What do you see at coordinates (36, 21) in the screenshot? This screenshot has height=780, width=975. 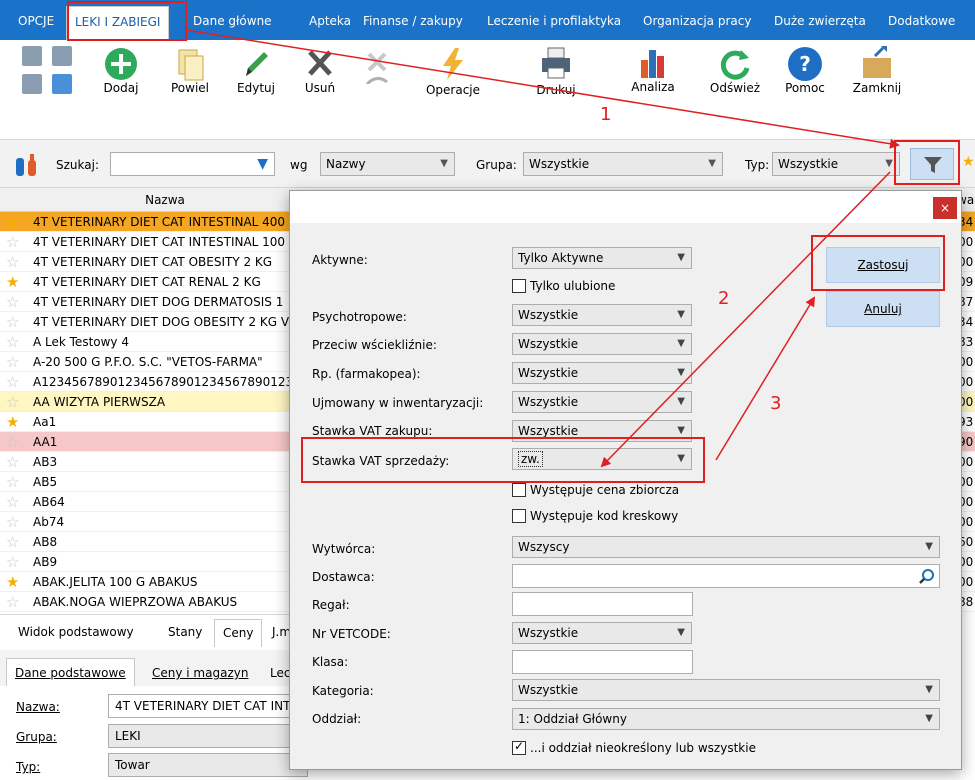 I see `menu-tab-opcje: OPCJE` at bounding box center [36, 21].